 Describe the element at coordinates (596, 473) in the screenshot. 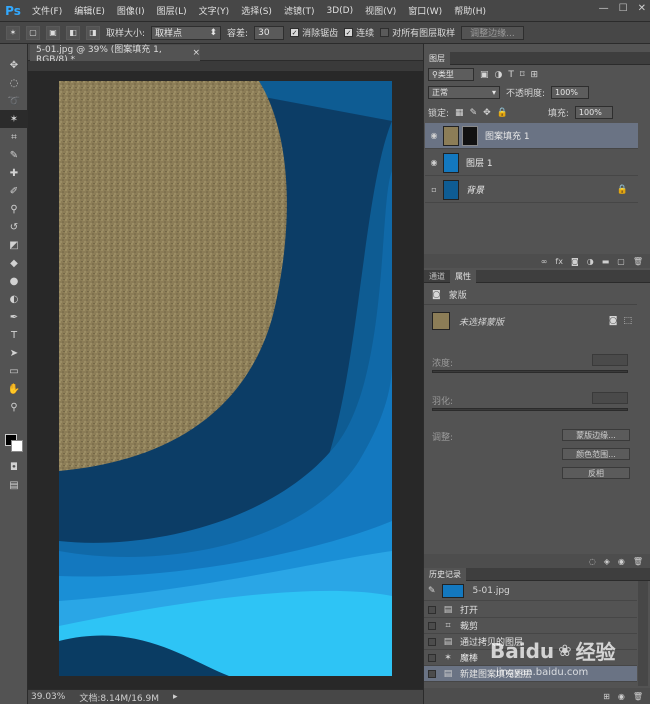

I see `invert-button: 反相` at that location.